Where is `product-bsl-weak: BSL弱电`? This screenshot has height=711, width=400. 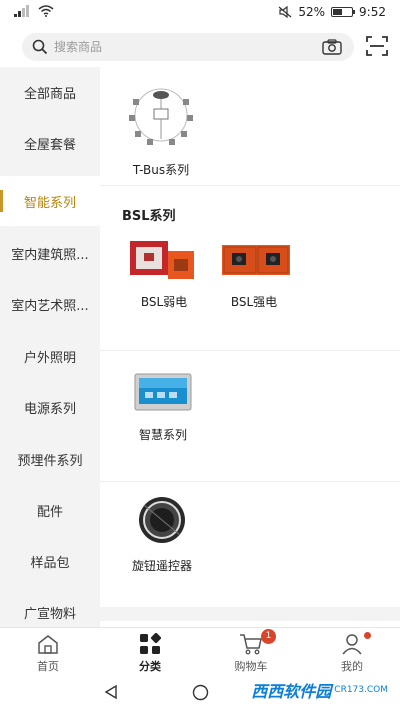
product-bsl-weak: BSL弱电 is located at coordinates (164, 274).